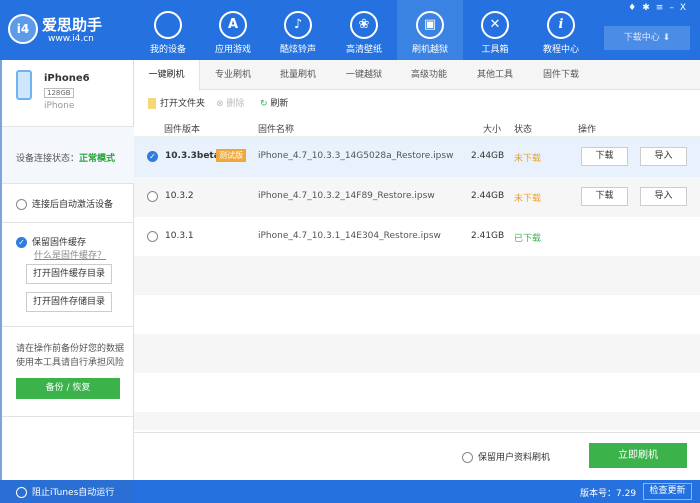 The width and height of the screenshot is (700, 503). I want to click on nav-my-device: 我的设备, so click(168, 30).